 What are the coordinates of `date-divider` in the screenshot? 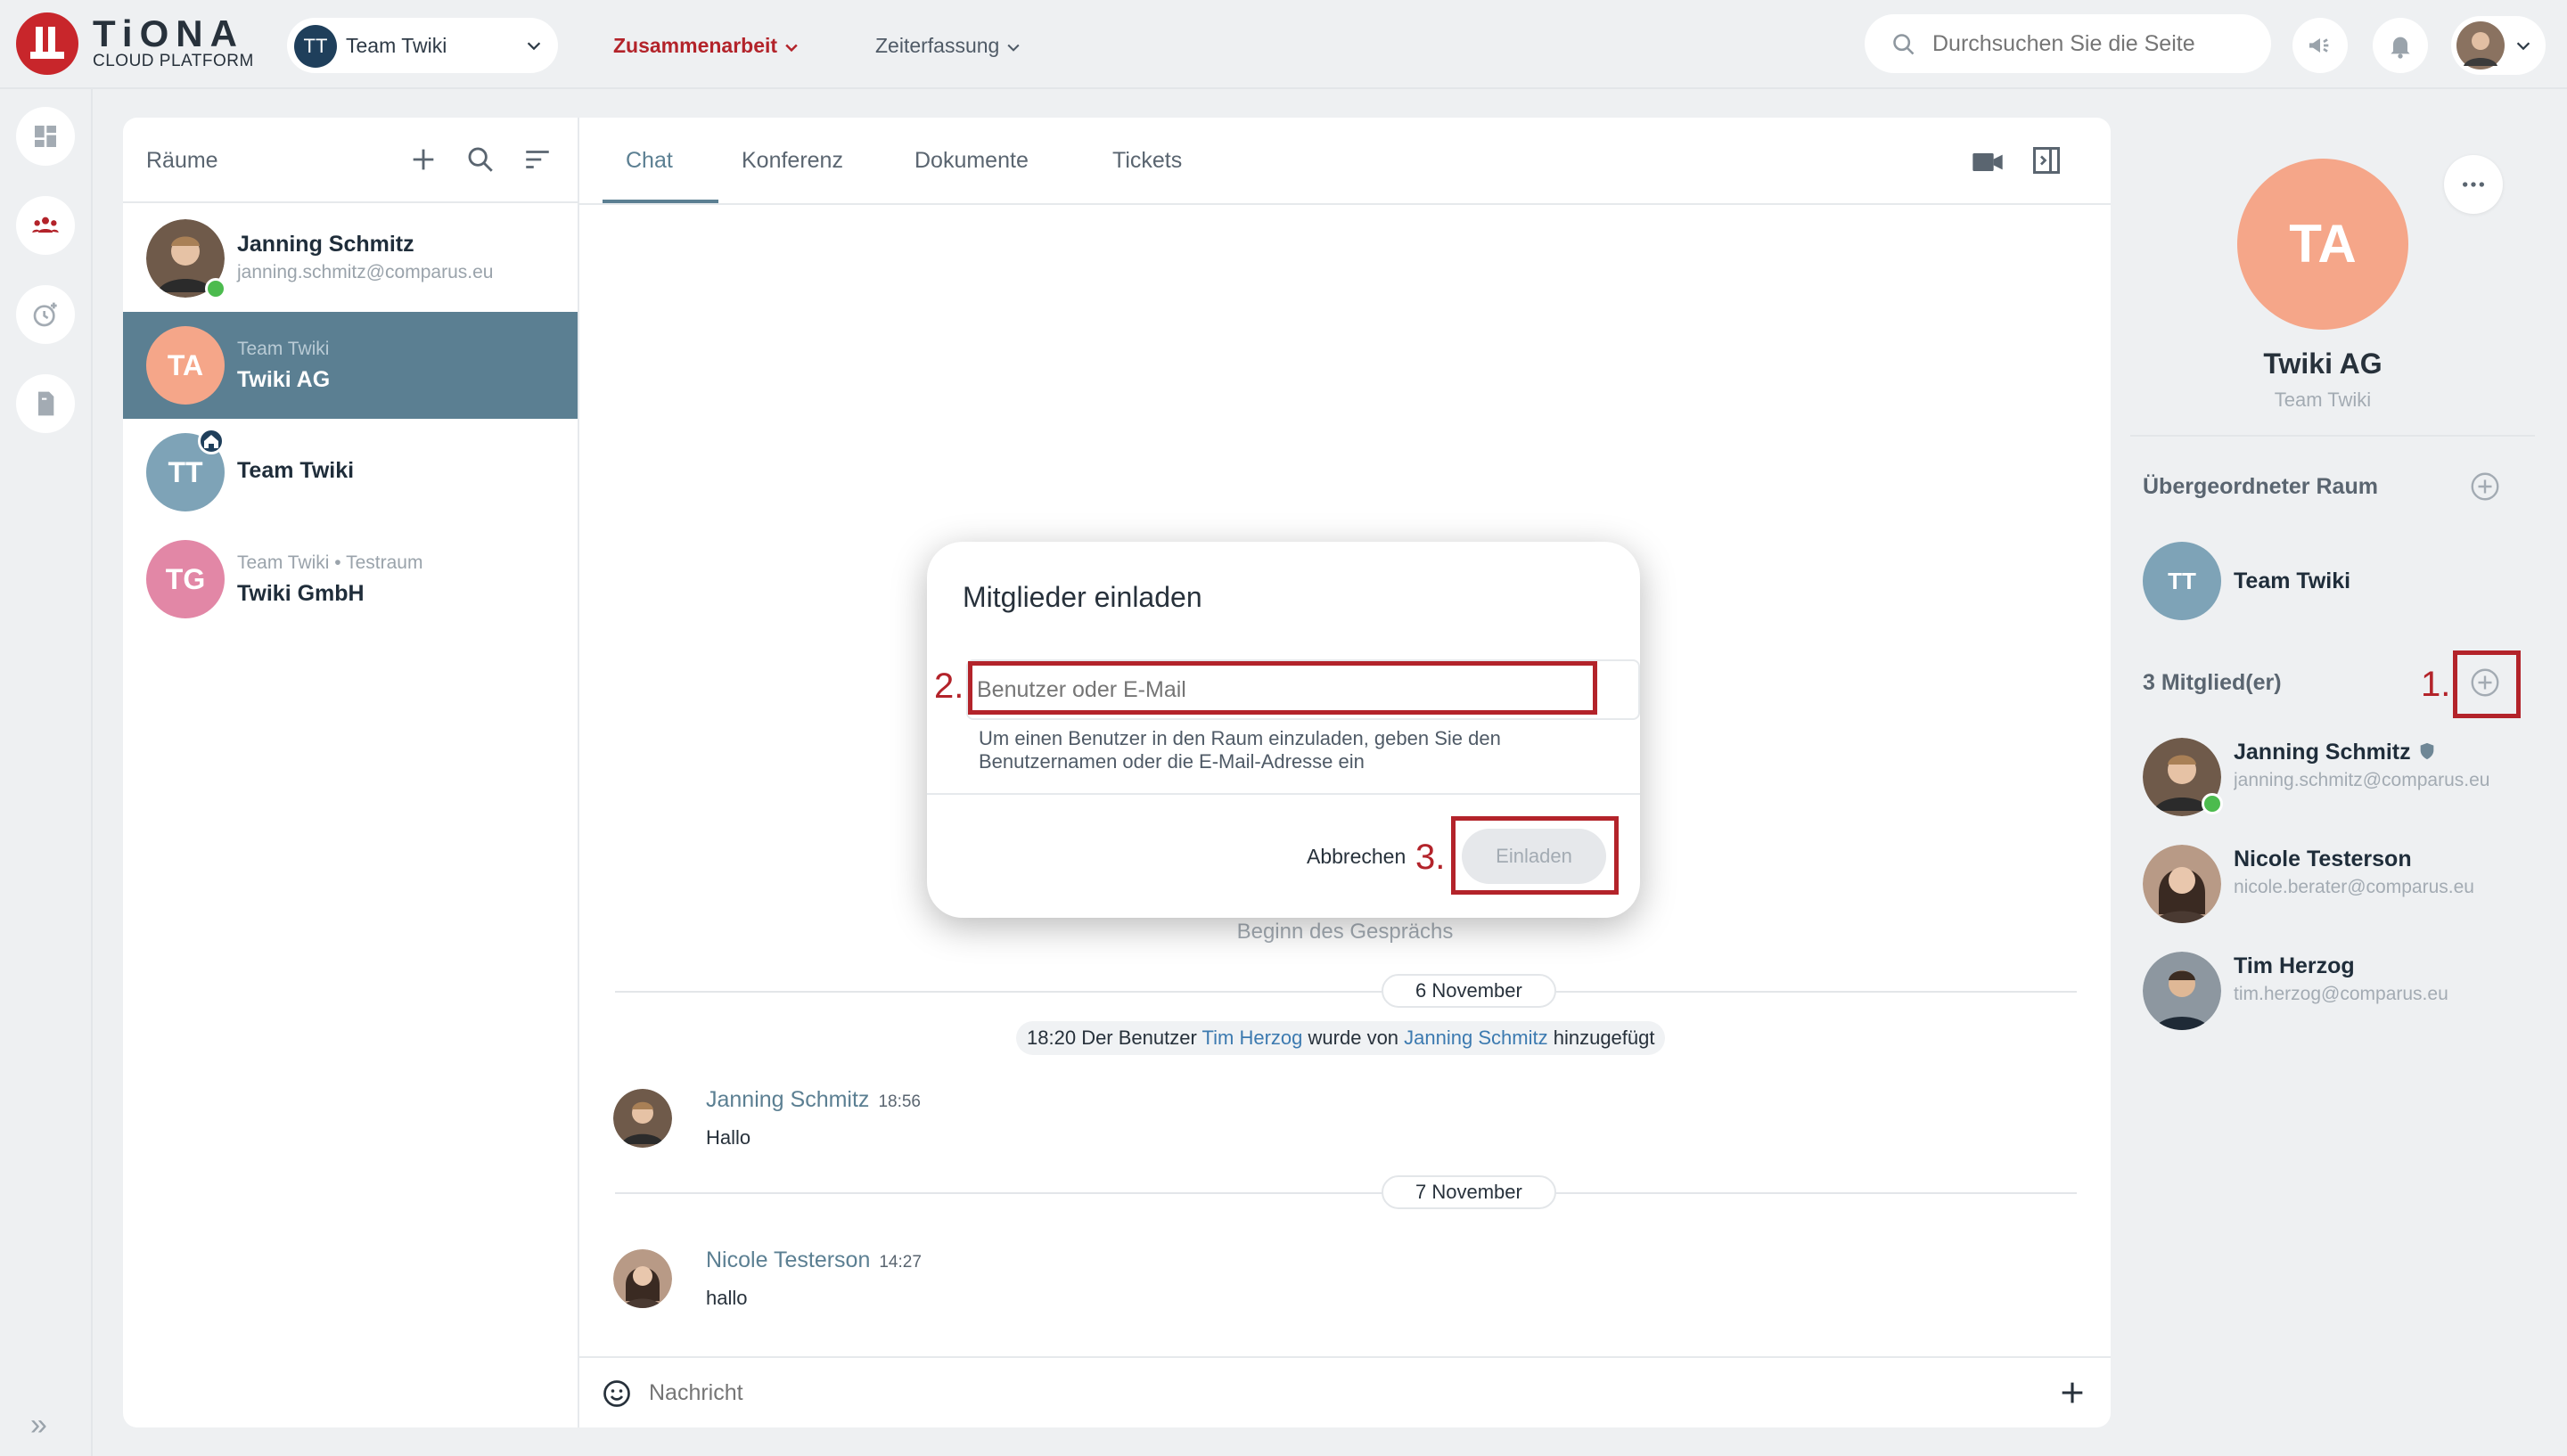 It's located at (1346, 992).